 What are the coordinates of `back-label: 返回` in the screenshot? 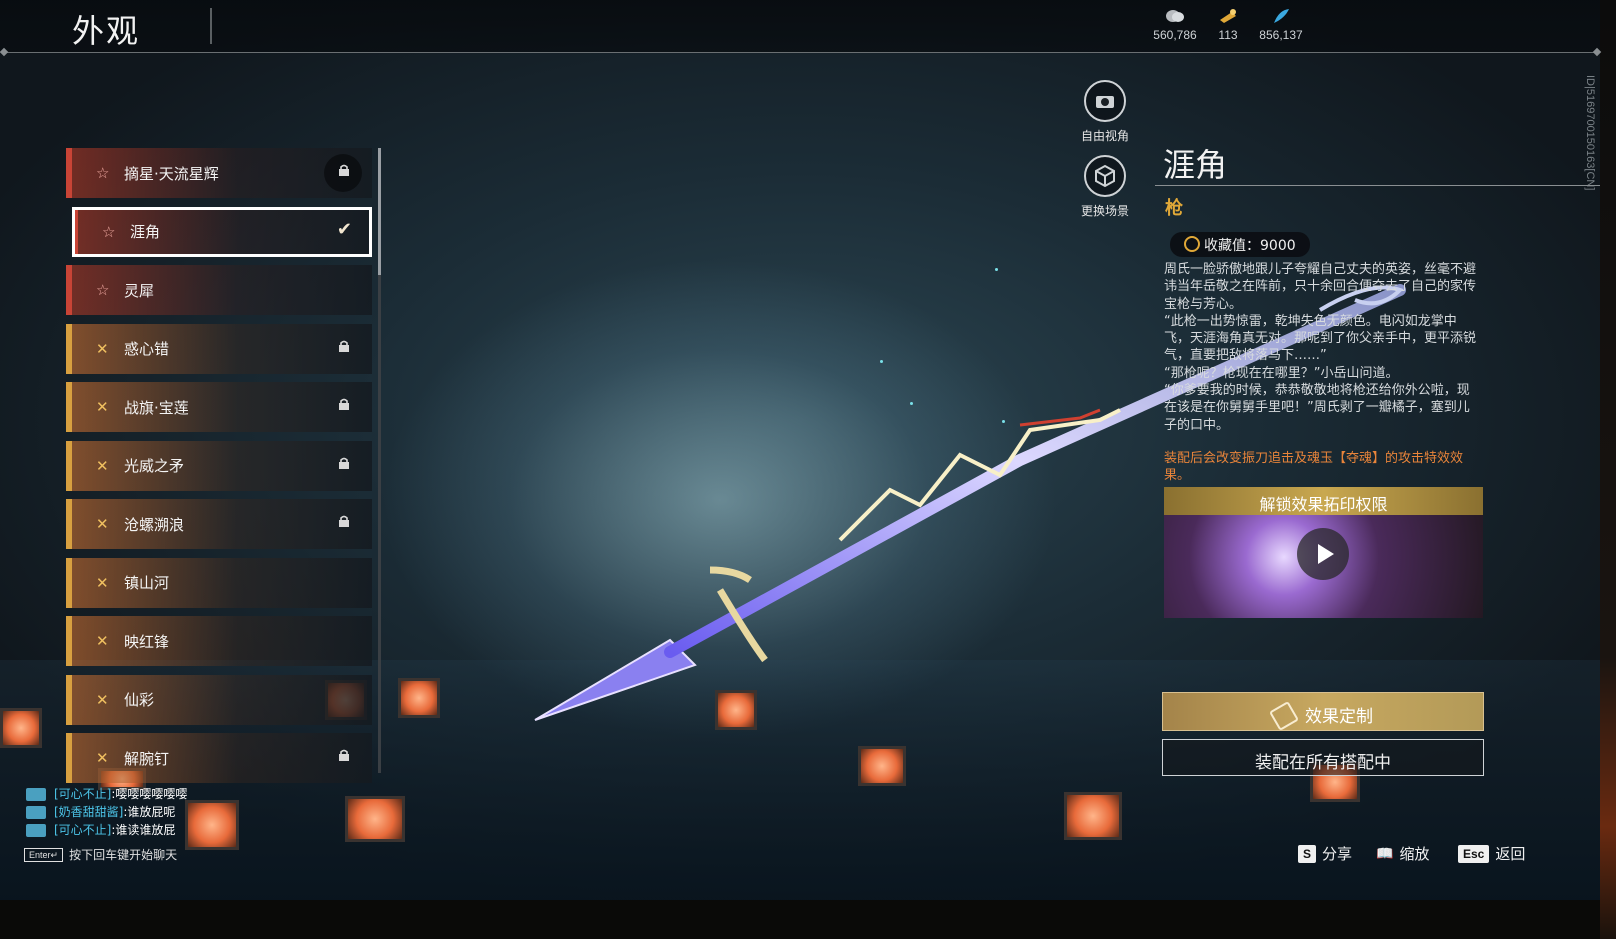 It's located at (1510, 854).